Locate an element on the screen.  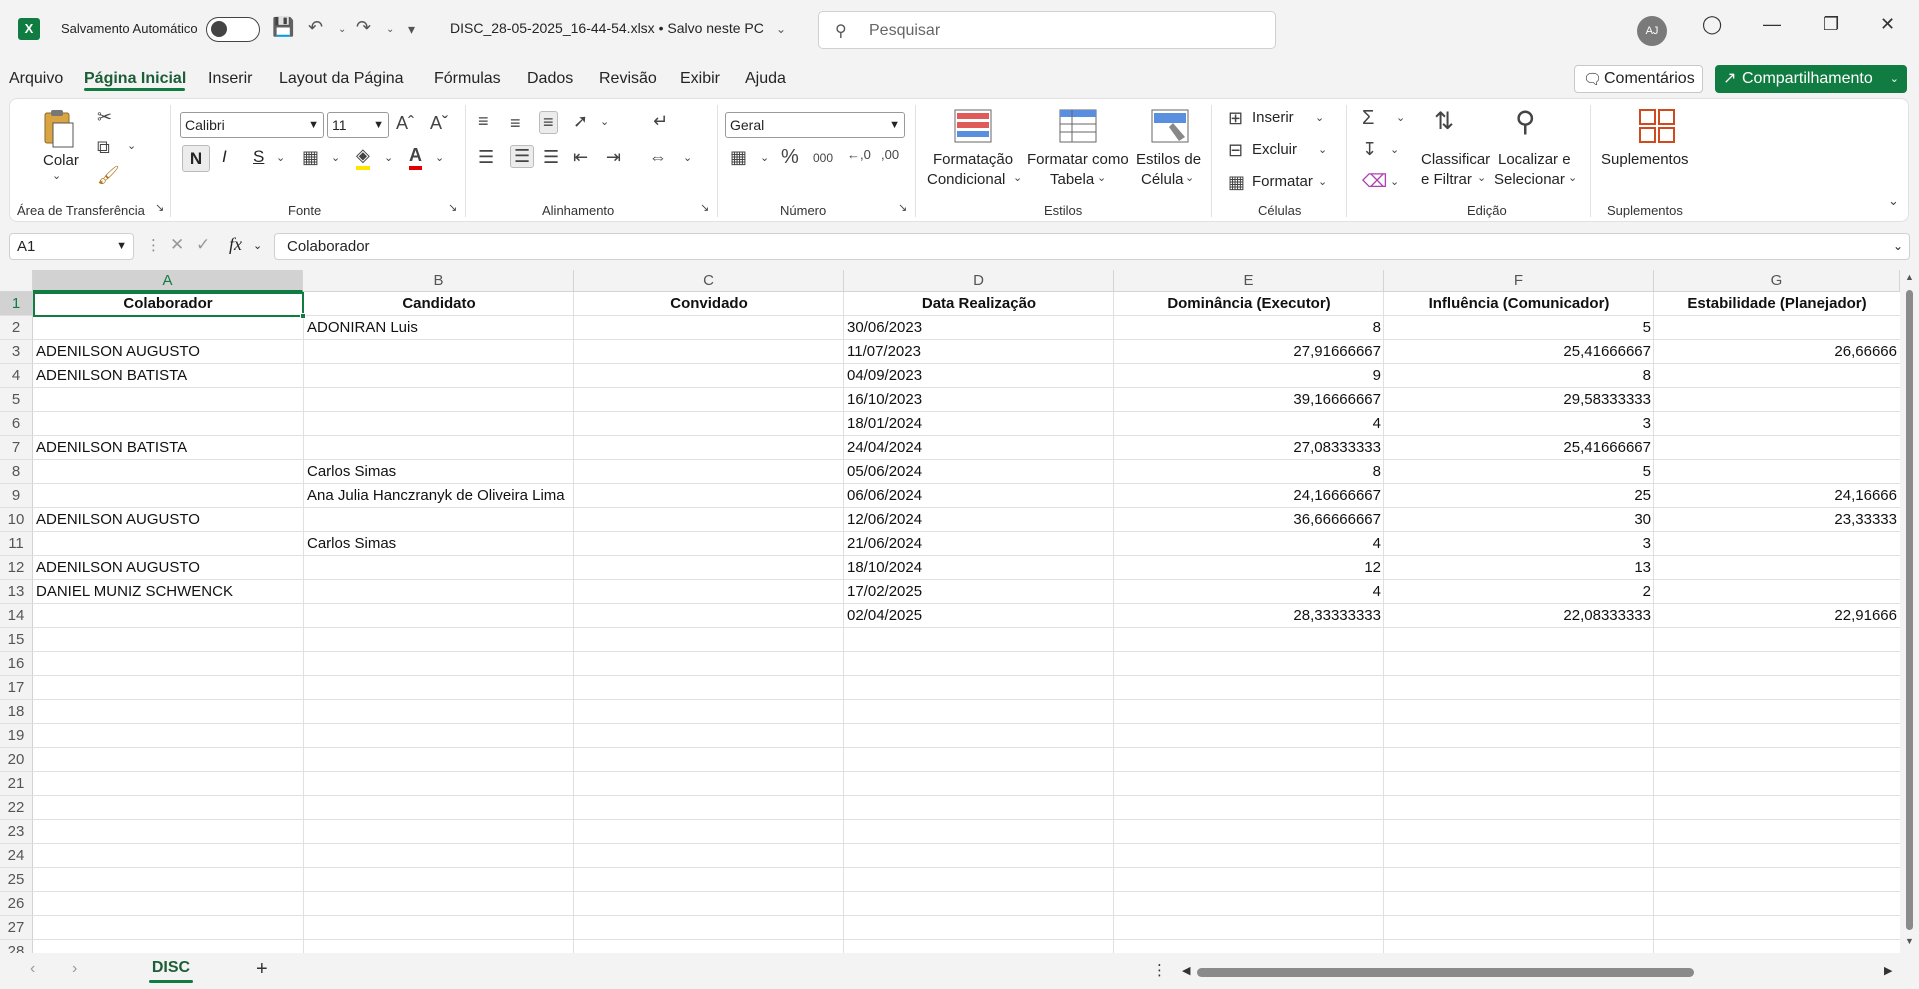
scroll-right-icon: ▶ is located at coordinates (1888, 970).